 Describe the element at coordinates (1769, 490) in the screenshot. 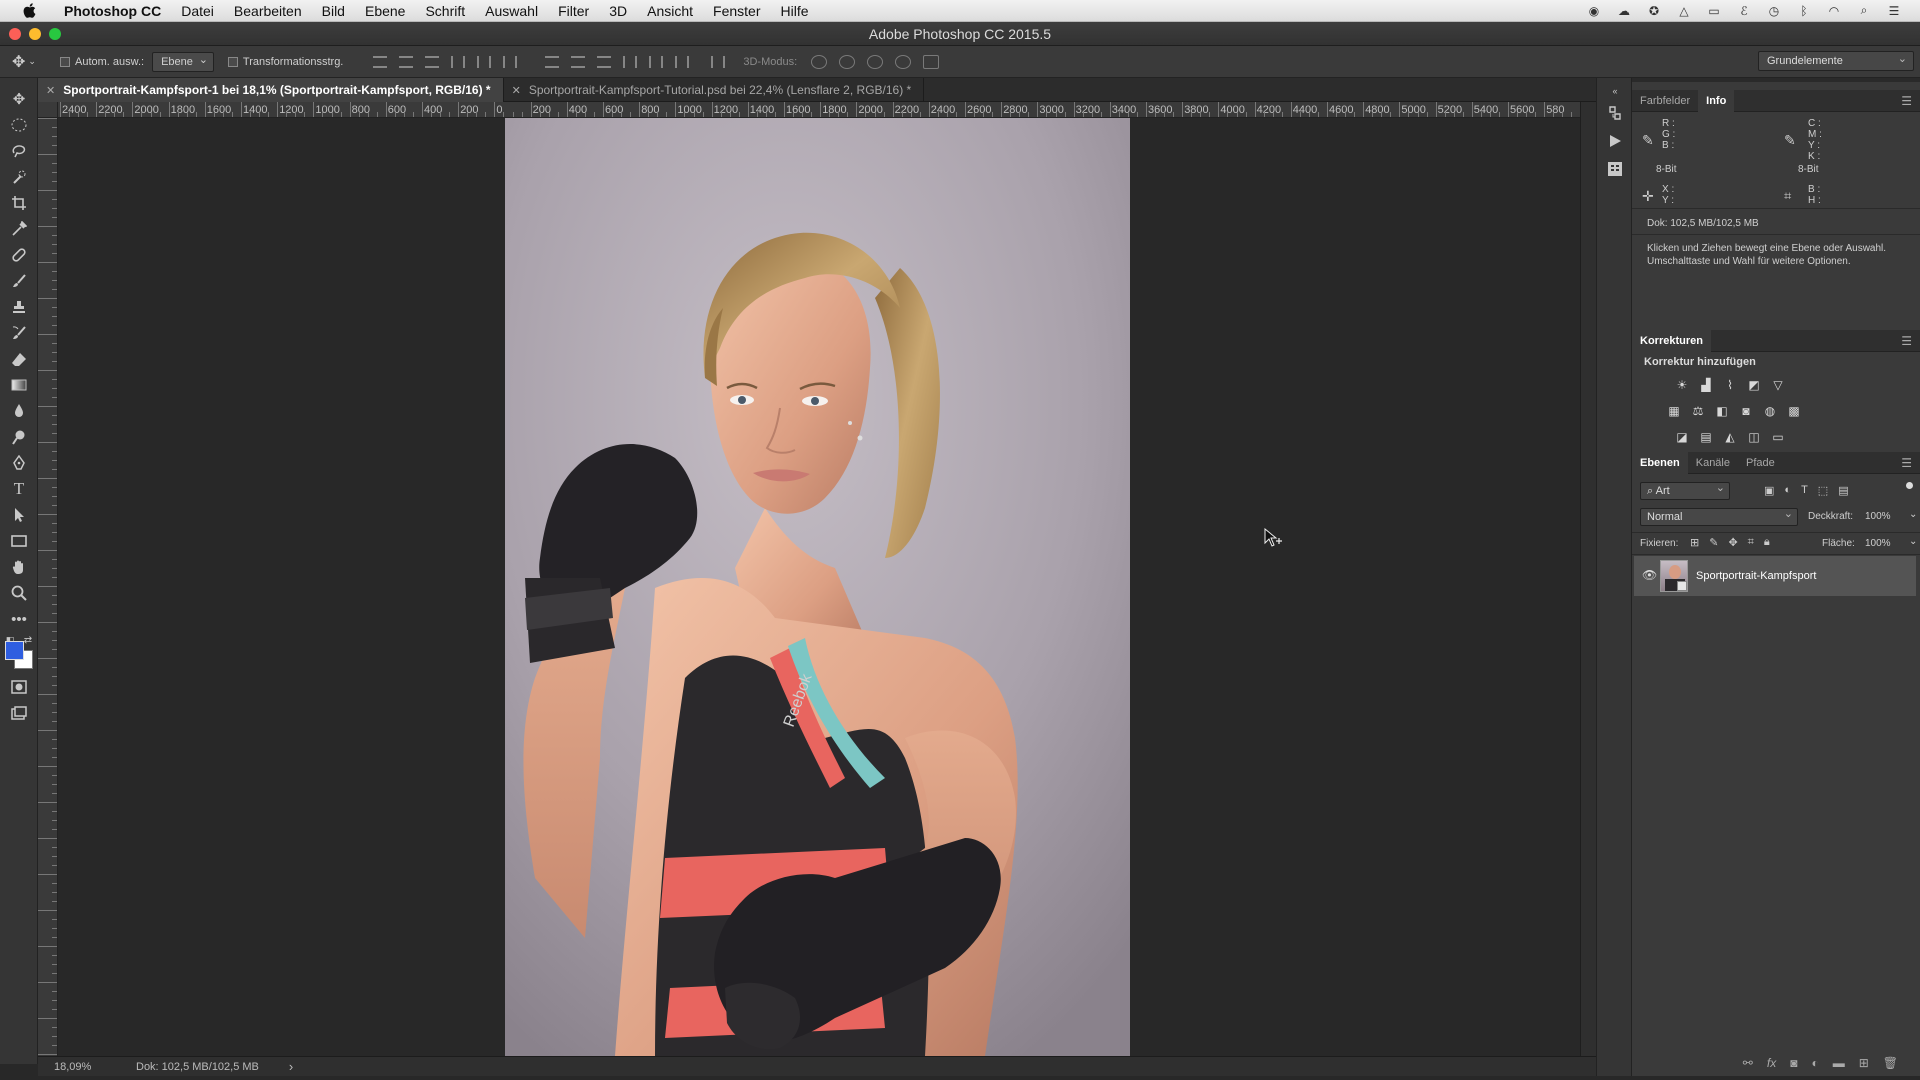

I see `pixel-filter-icon: ▣` at that location.